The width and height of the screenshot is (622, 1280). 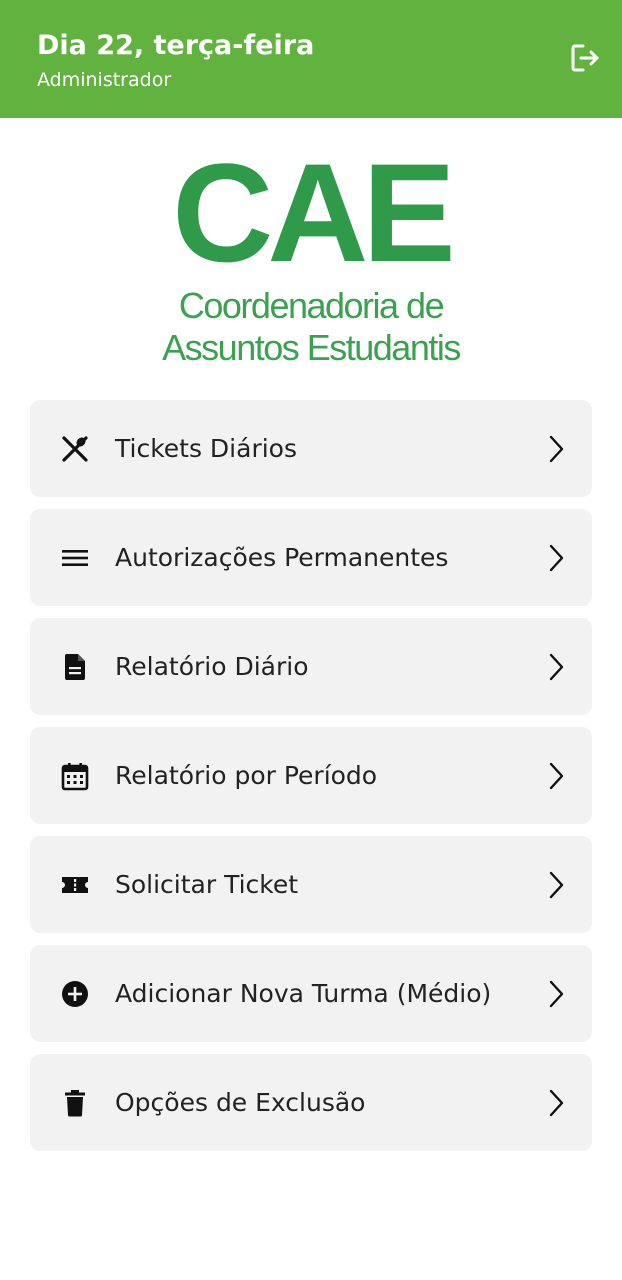 What do you see at coordinates (176, 45) in the screenshot?
I see `page-title: Dia 22, terça-feira` at bounding box center [176, 45].